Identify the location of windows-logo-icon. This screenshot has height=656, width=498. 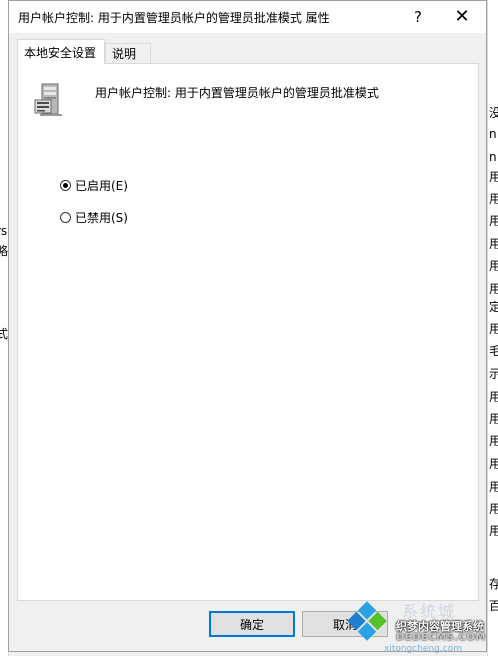
(367, 621).